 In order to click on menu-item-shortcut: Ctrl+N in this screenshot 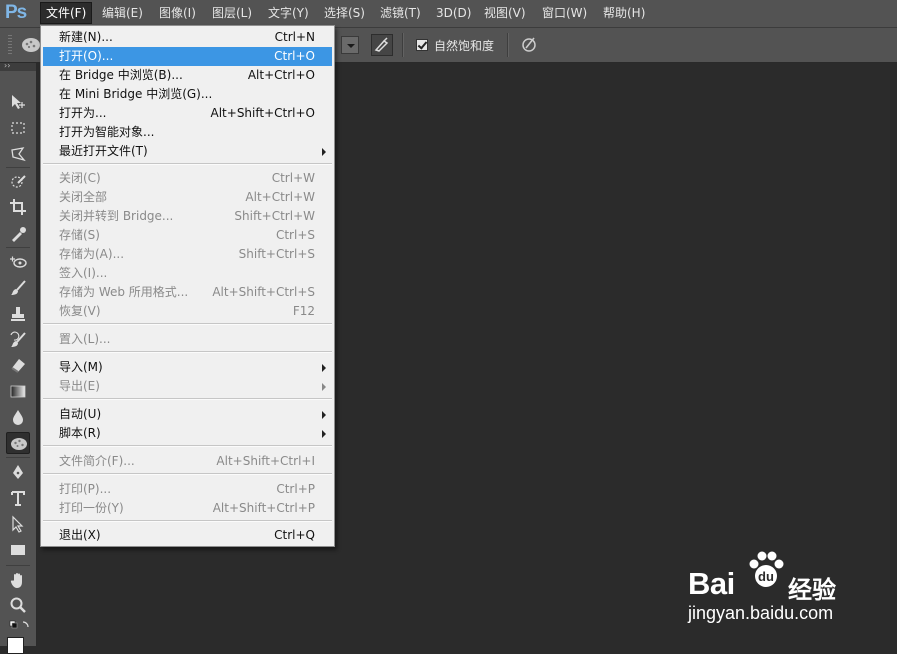, I will do `click(294, 37)`.